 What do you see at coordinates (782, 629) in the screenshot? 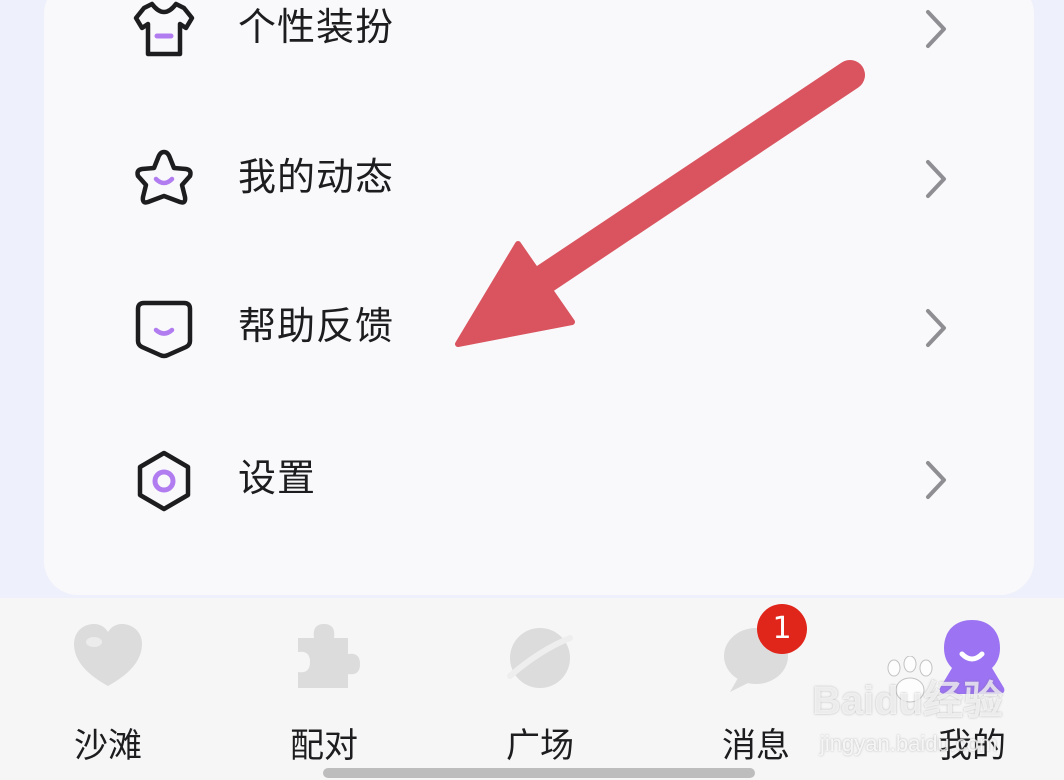
I see `unread-badge: 1` at bounding box center [782, 629].